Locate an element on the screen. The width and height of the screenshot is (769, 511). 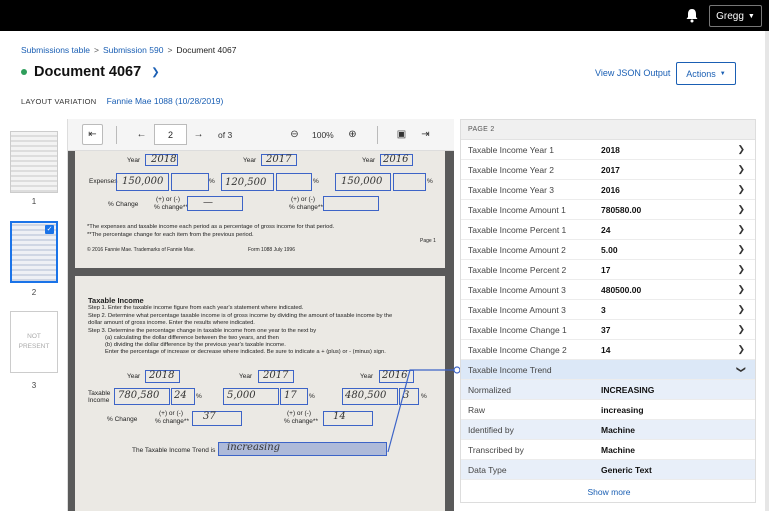
user-menu-button: Gregg ▼ is located at coordinates (735, 16).